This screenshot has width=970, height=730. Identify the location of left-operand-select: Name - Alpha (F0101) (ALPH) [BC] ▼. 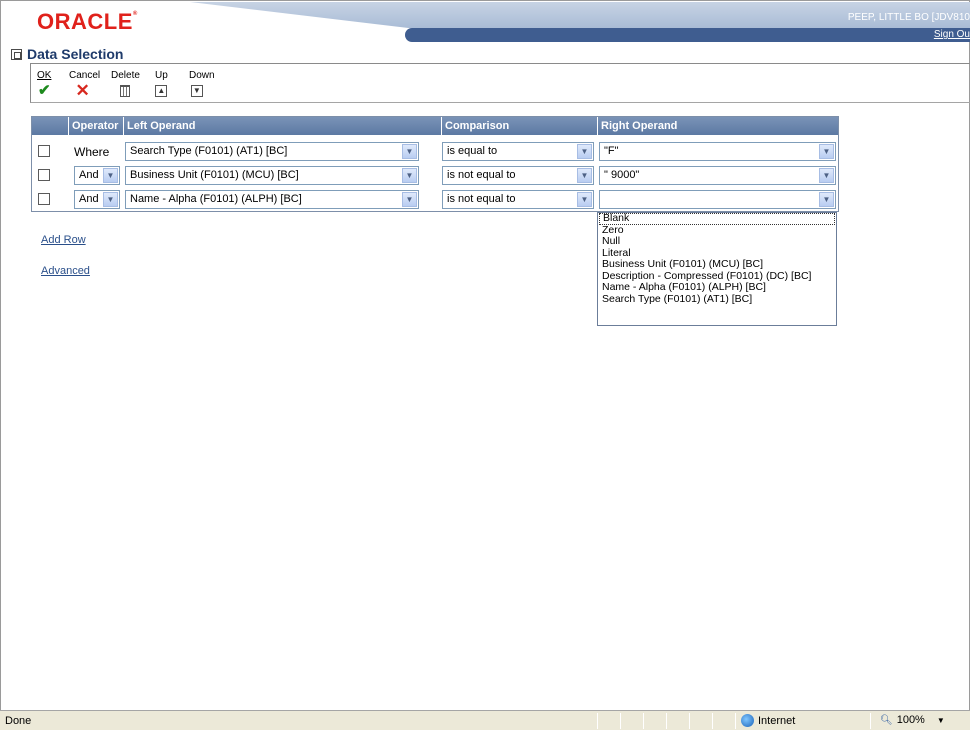
(272, 199).